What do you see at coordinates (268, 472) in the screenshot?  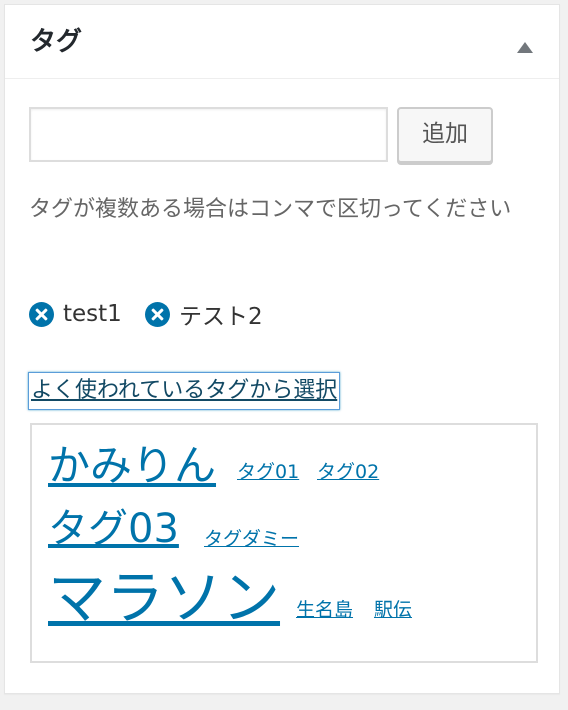 I see `tag-cloud-link: タグ01` at bounding box center [268, 472].